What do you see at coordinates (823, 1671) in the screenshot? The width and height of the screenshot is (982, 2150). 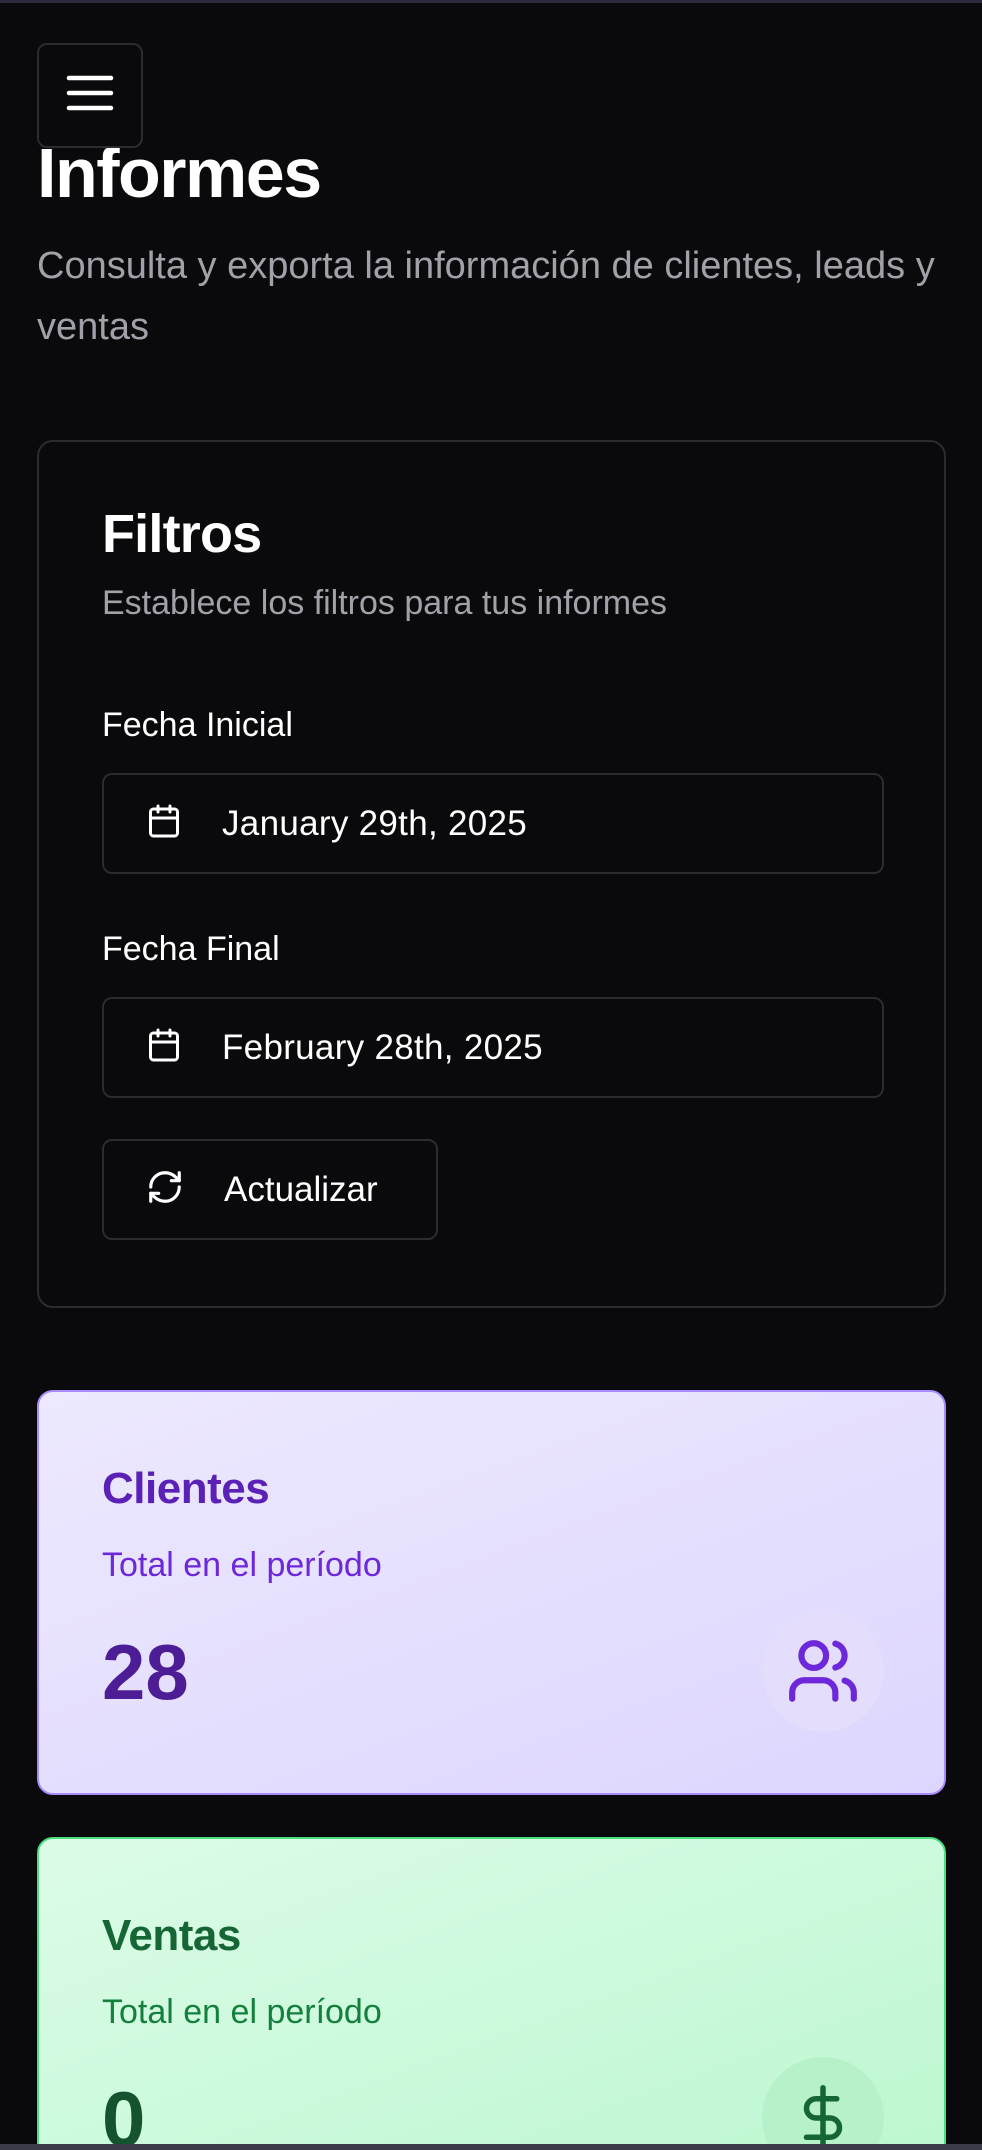 I see `users-icon` at bounding box center [823, 1671].